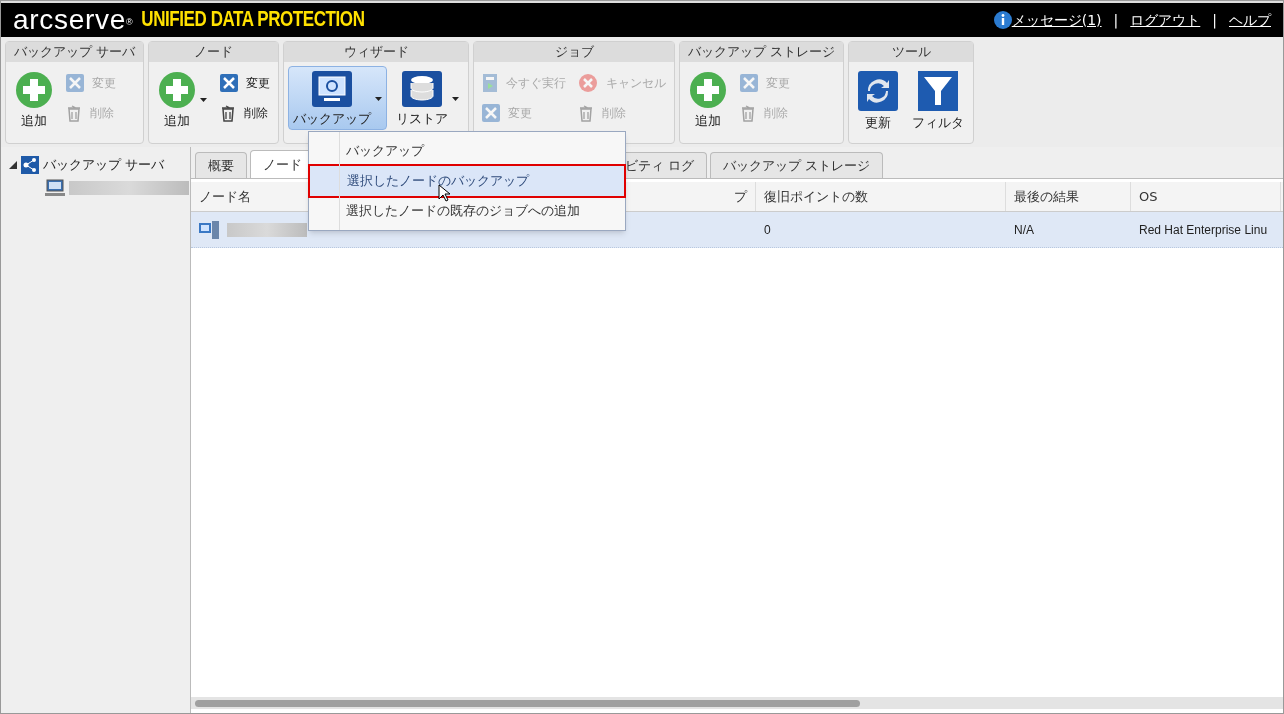 The image size is (1284, 714). Describe the element at coordinates (422, 89) in the screenshot. I see `database-icon` at that location.